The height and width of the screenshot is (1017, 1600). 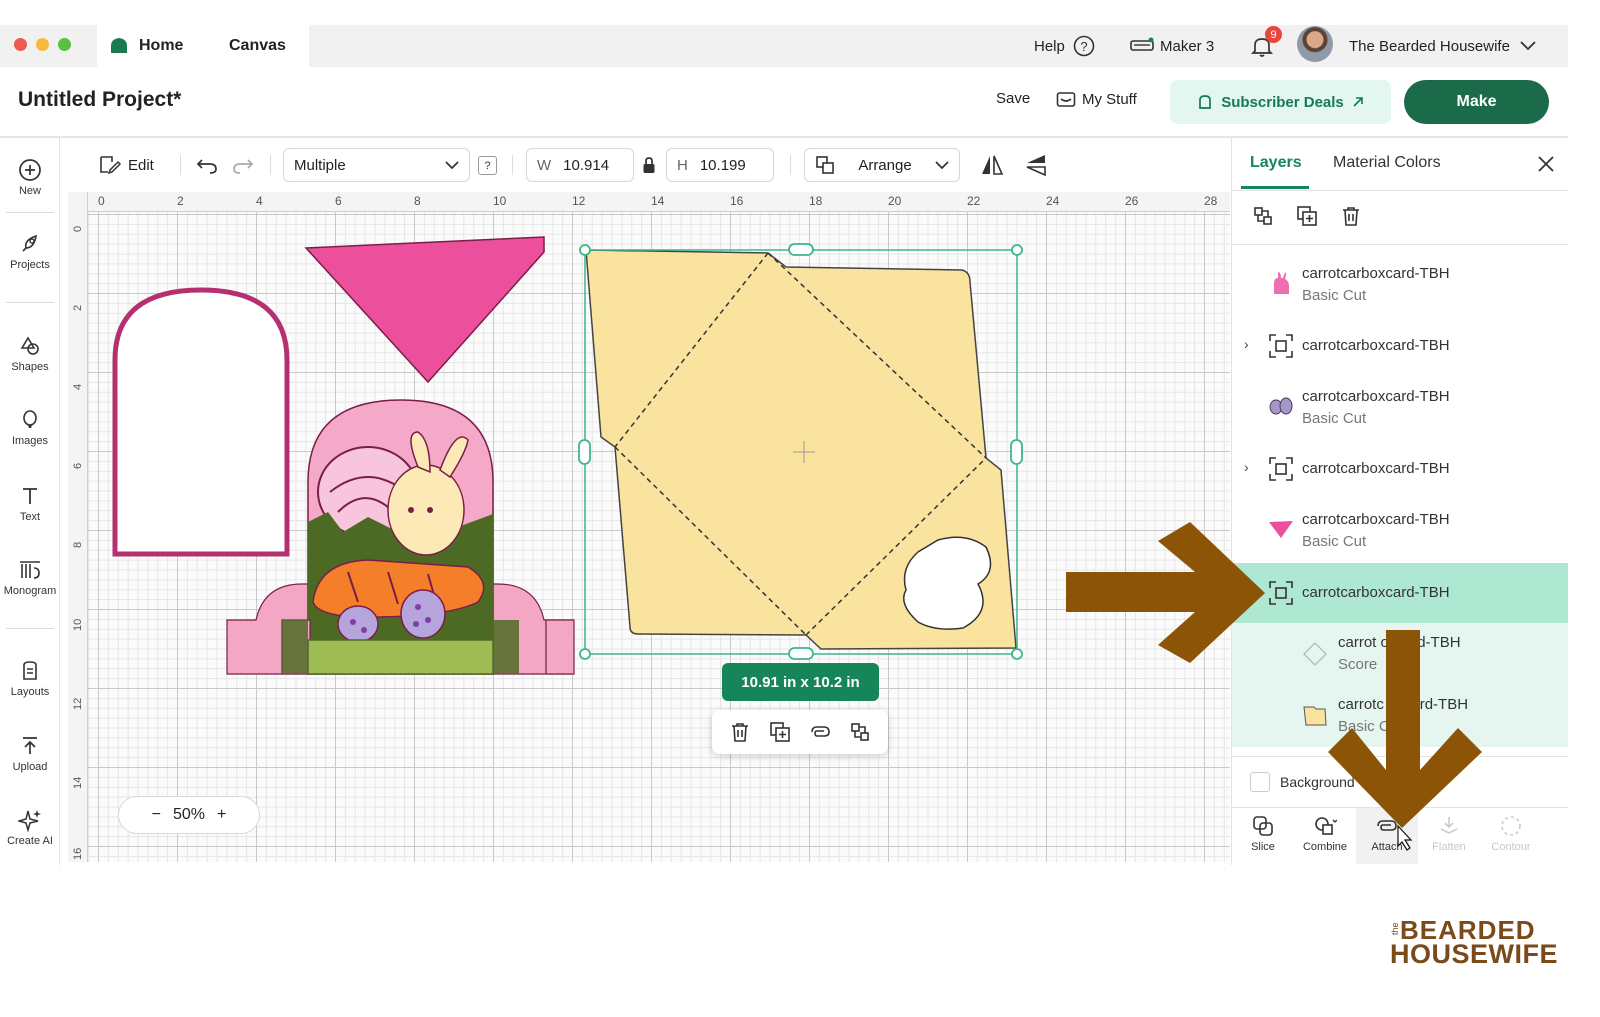 I want to click on ruler-tick: 10, so click(x=78, y=624).